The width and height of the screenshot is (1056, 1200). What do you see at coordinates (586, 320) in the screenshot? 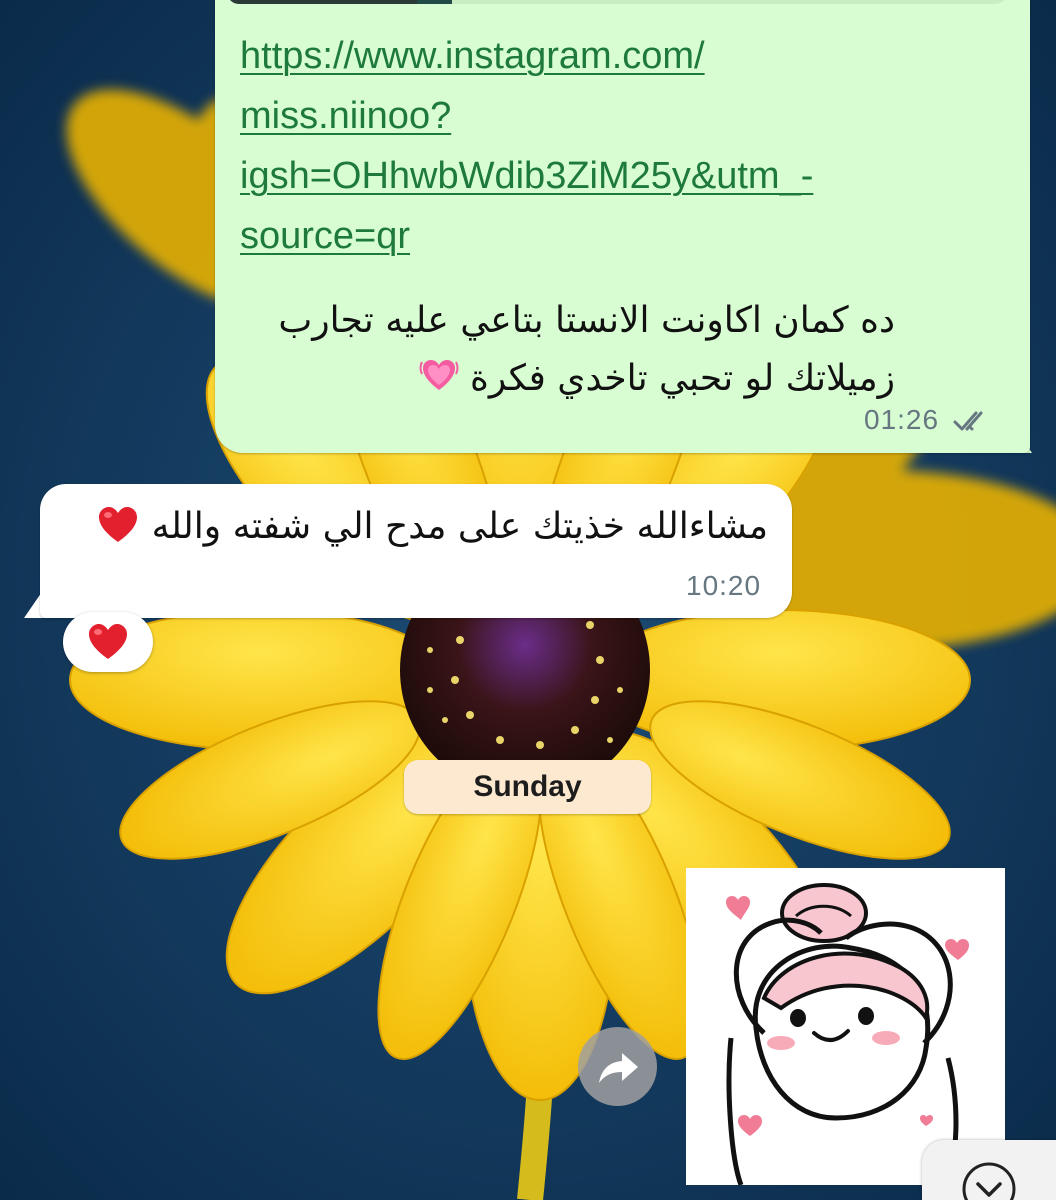
I see `message-text-line: ده كمان اكاونت الانستا بتاعي عليه تجارب` at bounding box center [586, 320].